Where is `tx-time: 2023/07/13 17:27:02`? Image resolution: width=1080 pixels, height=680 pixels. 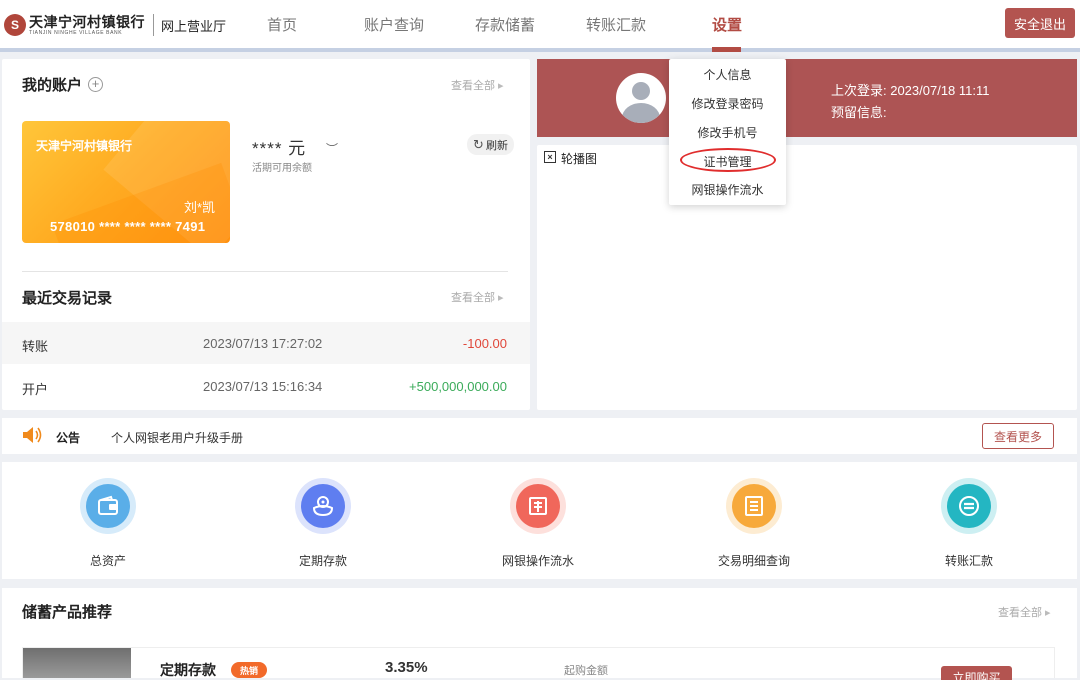
tx-time: 2023/07/13 17:27:02 is located at coordinates (263, 343).